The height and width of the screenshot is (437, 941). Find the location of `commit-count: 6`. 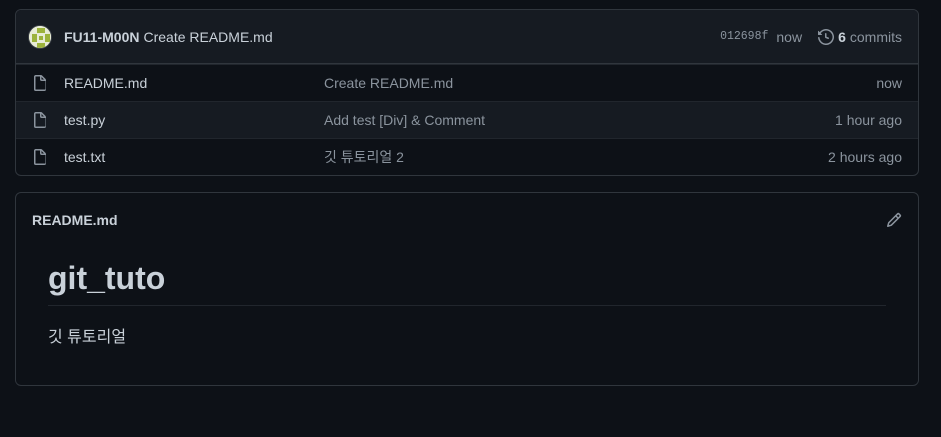

commit-count: 6 is located at coordinates (842, 36).